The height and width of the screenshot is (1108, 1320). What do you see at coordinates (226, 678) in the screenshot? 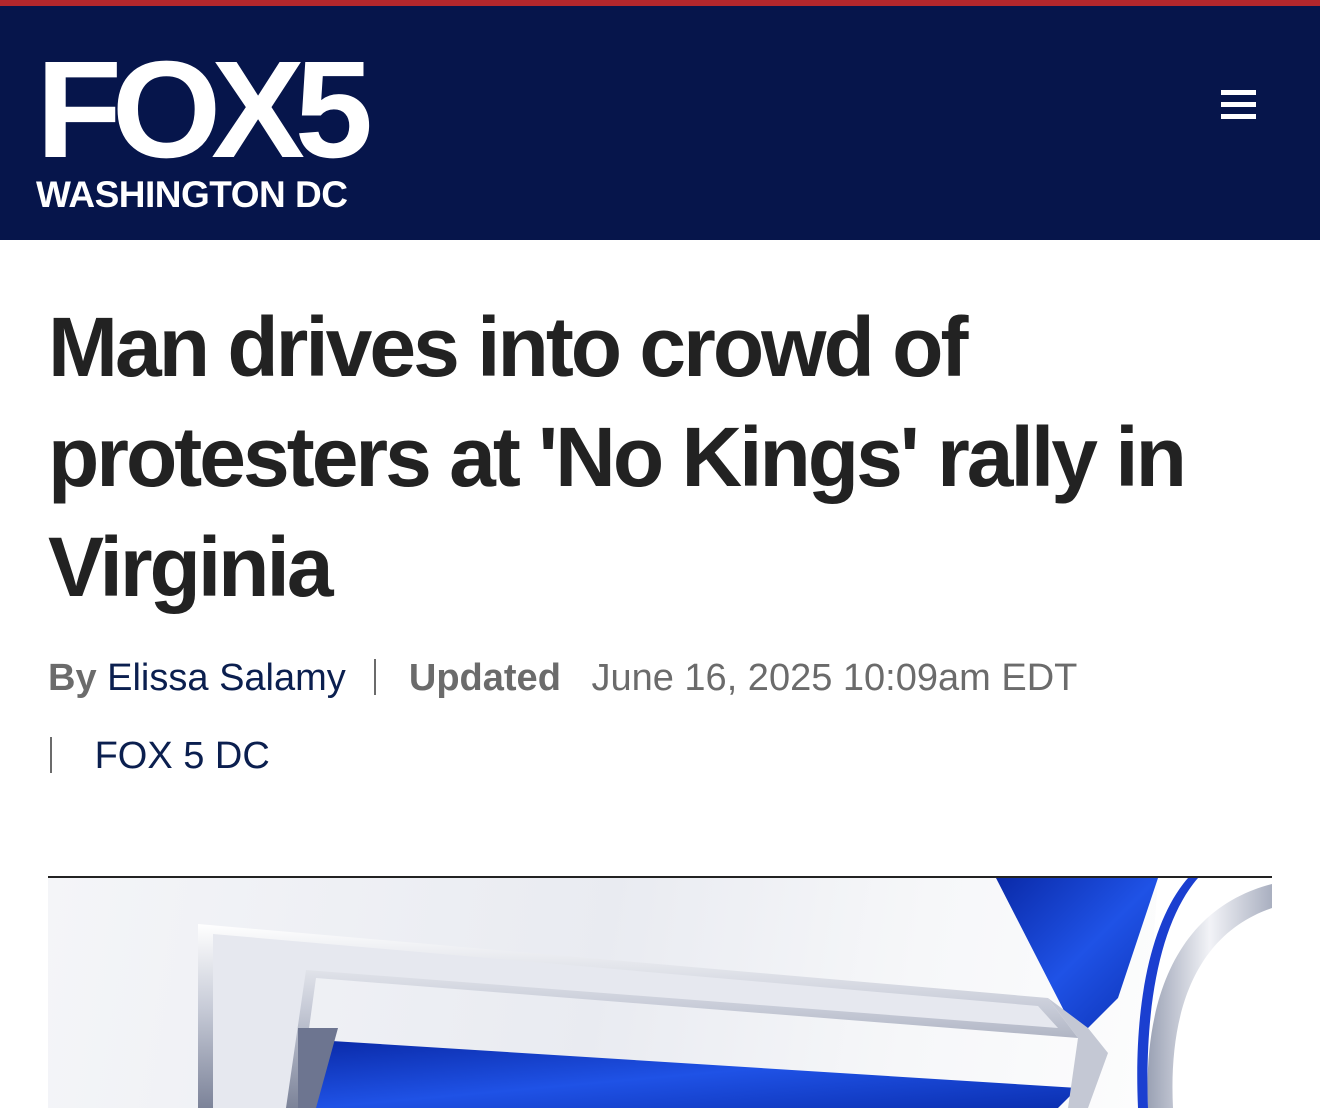
I see `author-link: Elissa Salamy` at bounding box center [226, 678].